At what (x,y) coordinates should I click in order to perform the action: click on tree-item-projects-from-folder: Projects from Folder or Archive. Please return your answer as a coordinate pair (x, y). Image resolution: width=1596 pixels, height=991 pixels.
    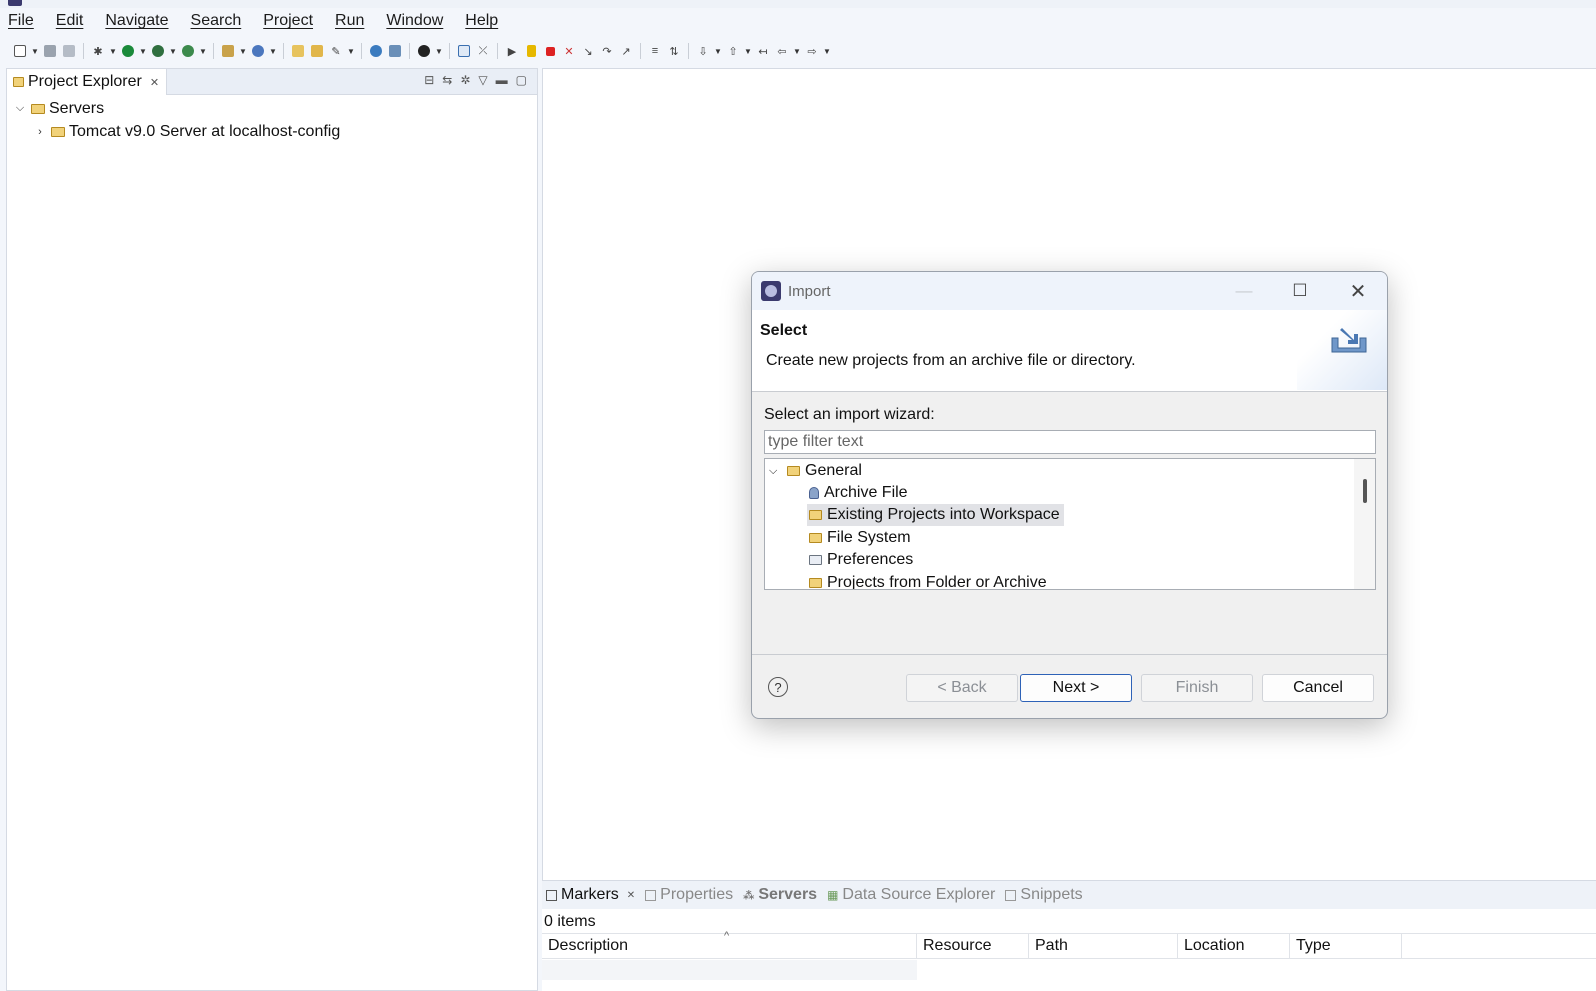
    Looking at the image, I should click on (928, 580).